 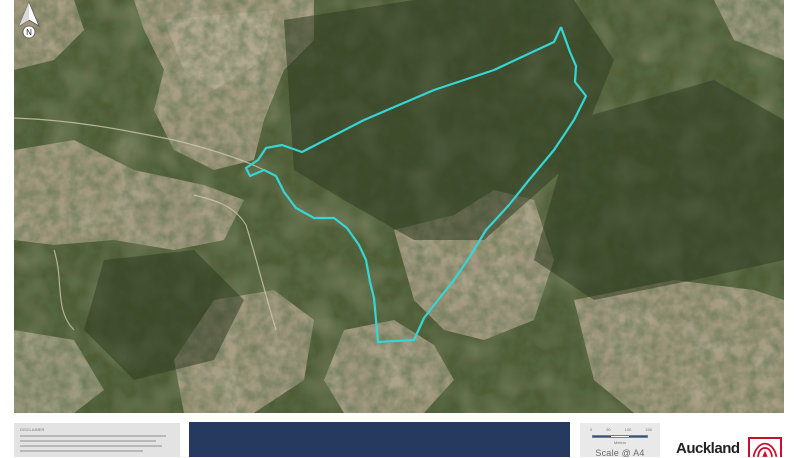 What do you see at coordinates (708, 448) in the screenshot?
I see `auckland-logo-text: Auckland` at bounding box center [708, 448].